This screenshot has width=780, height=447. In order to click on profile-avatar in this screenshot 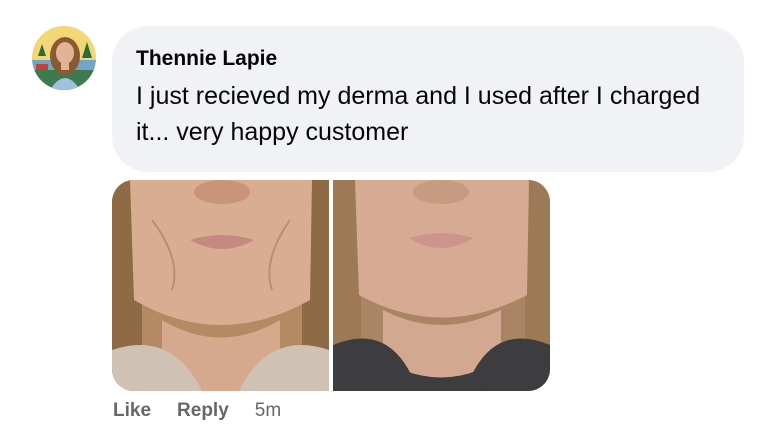, I will do `click(64, 58)`.